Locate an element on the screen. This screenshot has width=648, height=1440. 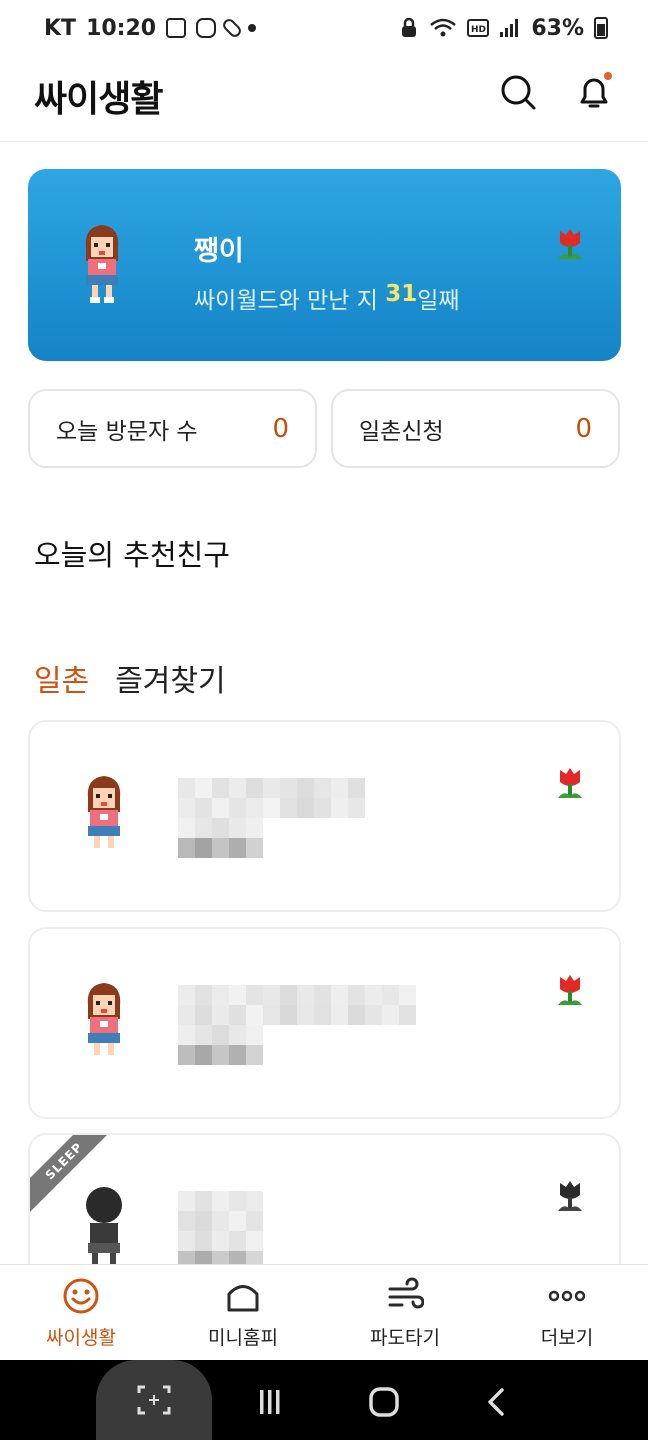
days-count: 31 is located at coordinates (401, 294).